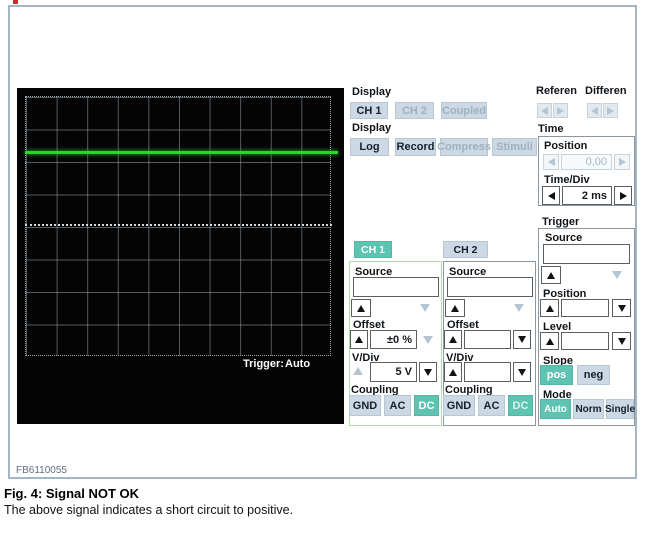  Describe the element at coordinates (393, 339) in the screenshot. I see `ch1-offset-input: ±0 %` at that location.